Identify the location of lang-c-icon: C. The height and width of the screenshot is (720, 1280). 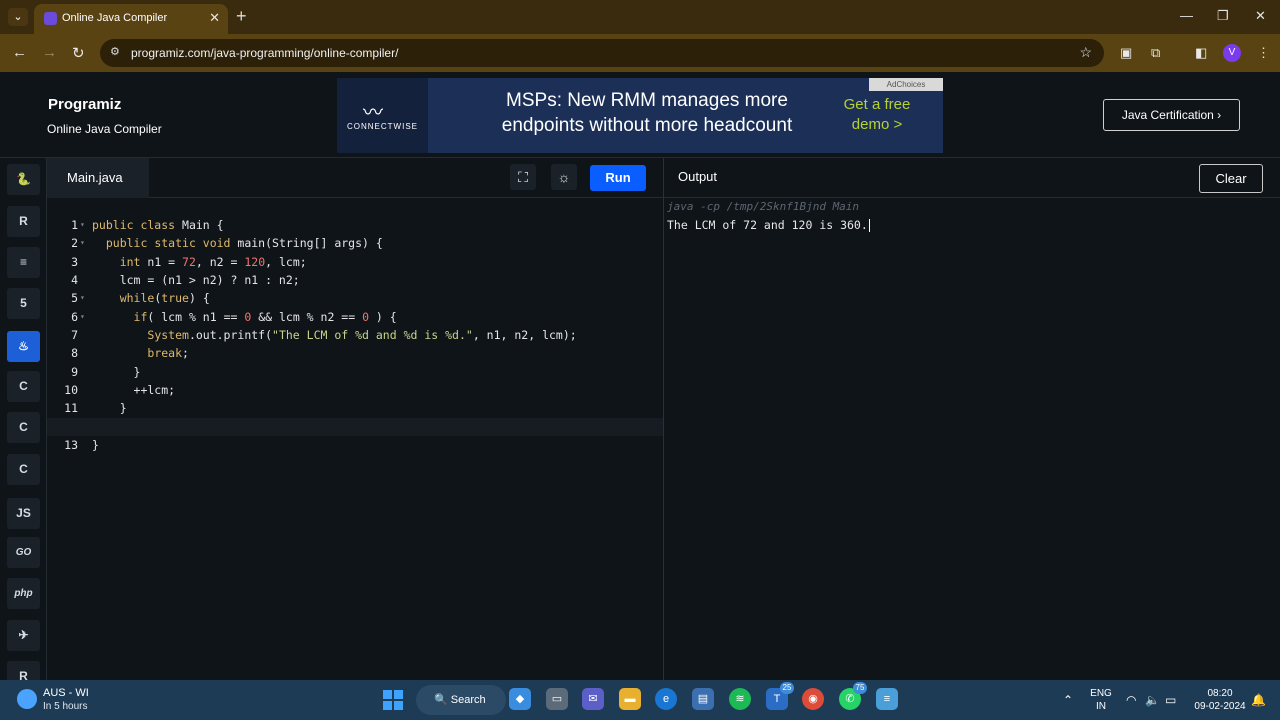
(23, 386).